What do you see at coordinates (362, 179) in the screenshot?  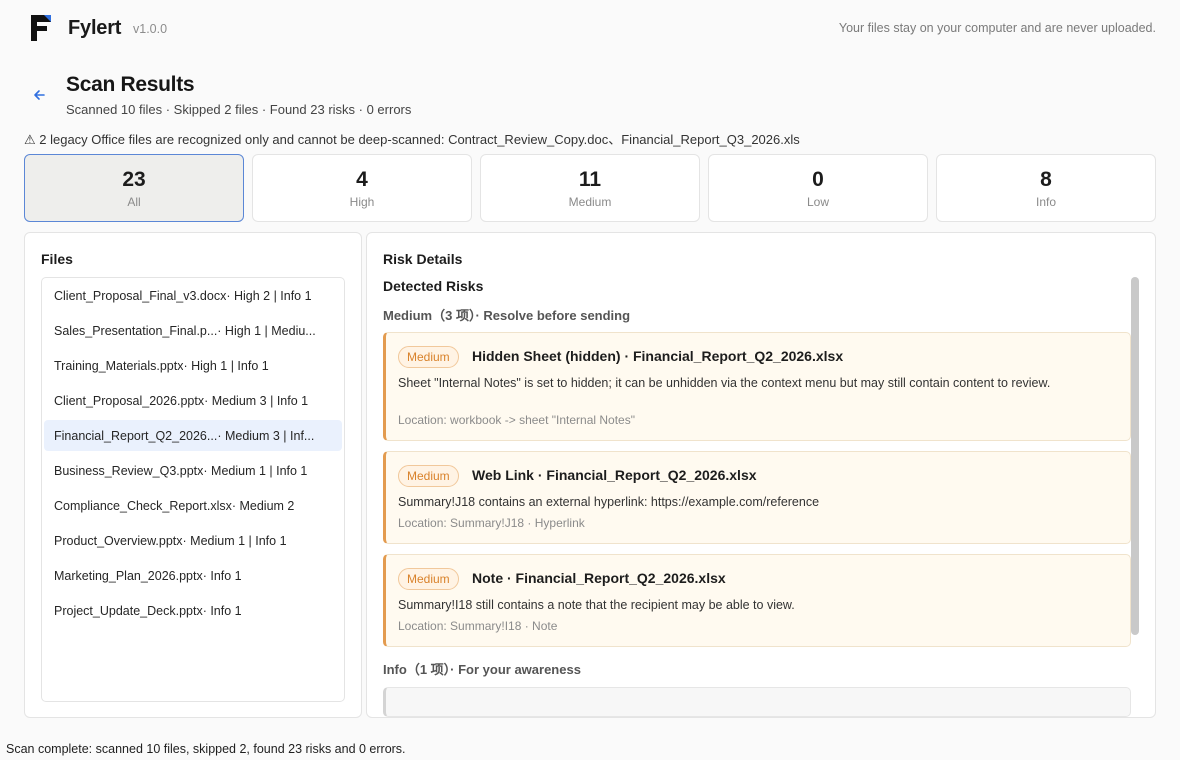 I see `stat-value: 4` at bounding box center [362, 179].